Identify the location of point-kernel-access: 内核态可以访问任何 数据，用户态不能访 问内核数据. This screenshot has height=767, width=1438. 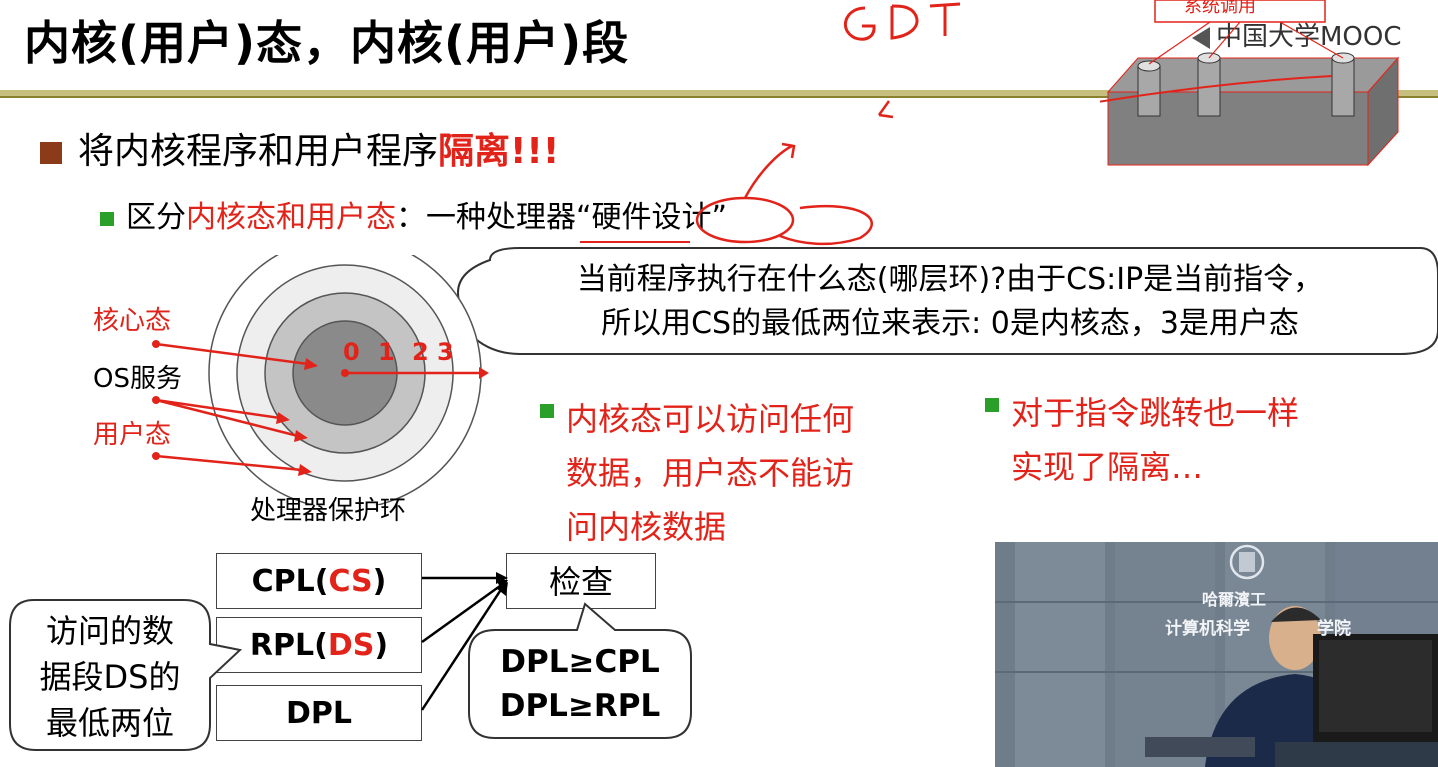
(697, 473).